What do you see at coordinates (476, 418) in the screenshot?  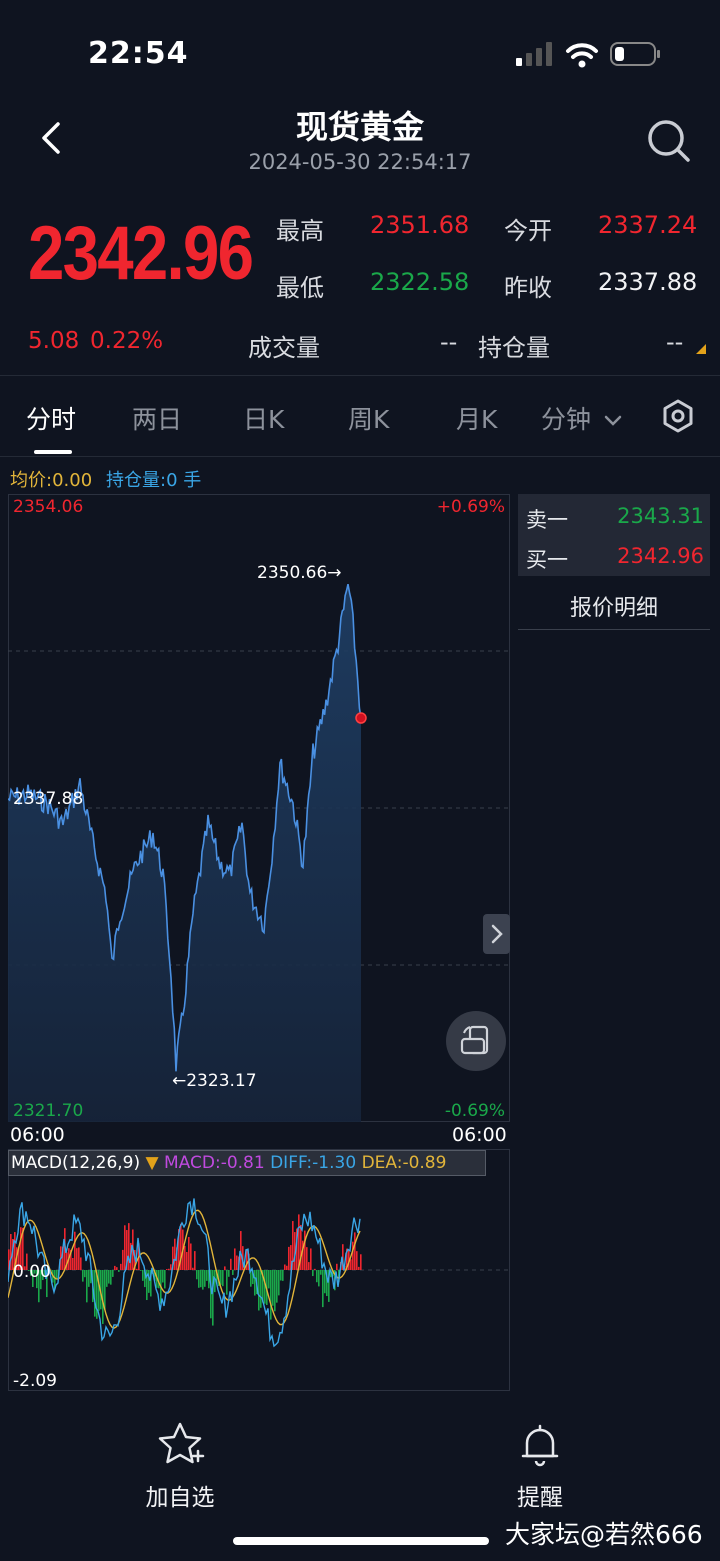 I see `tab-monthly-k: 月K` at bounding box center [476, 418].